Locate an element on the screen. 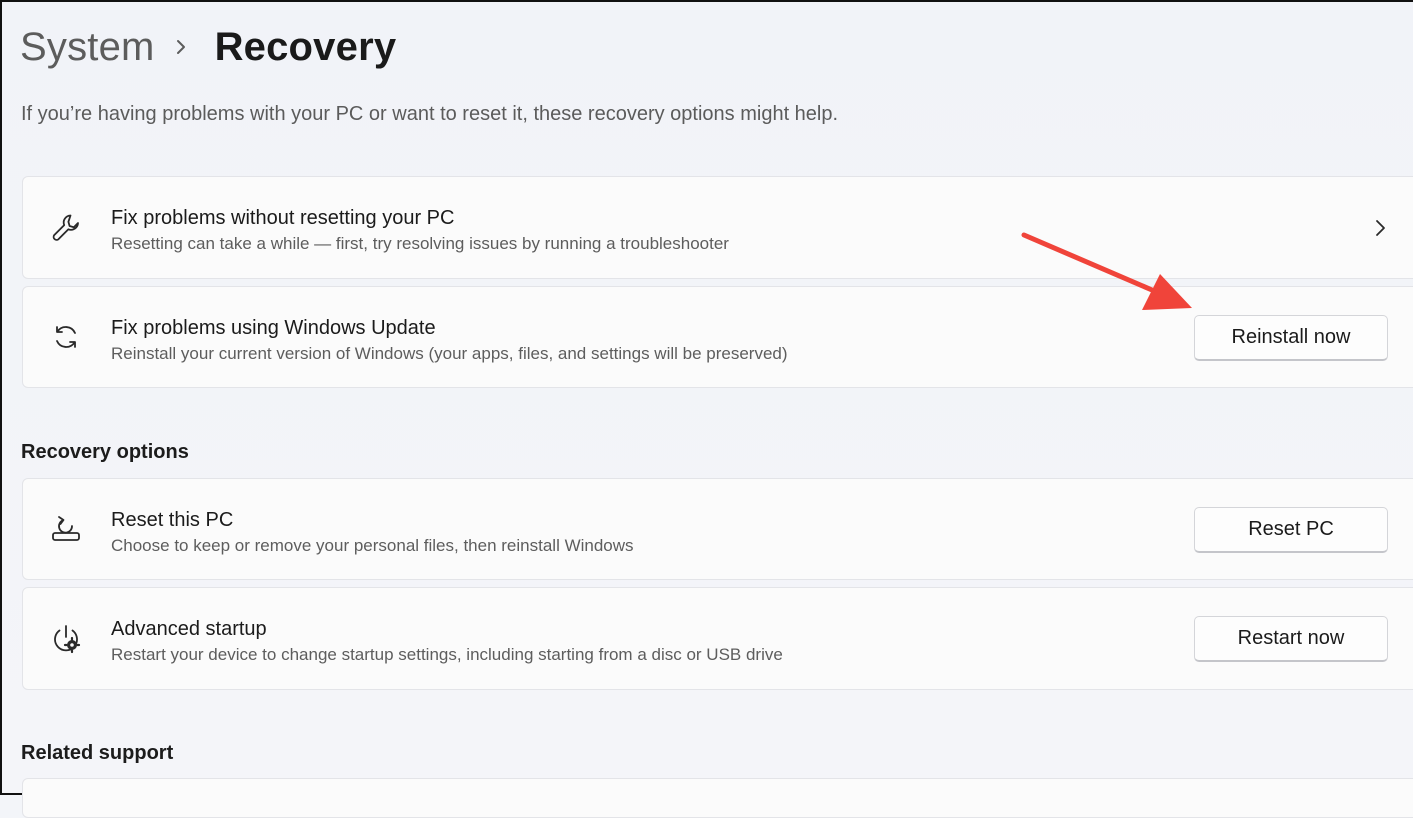 The height and width of the screenshot is (818, 1413). restart-now-button: Restart now is located at coordinates (1291, 639).